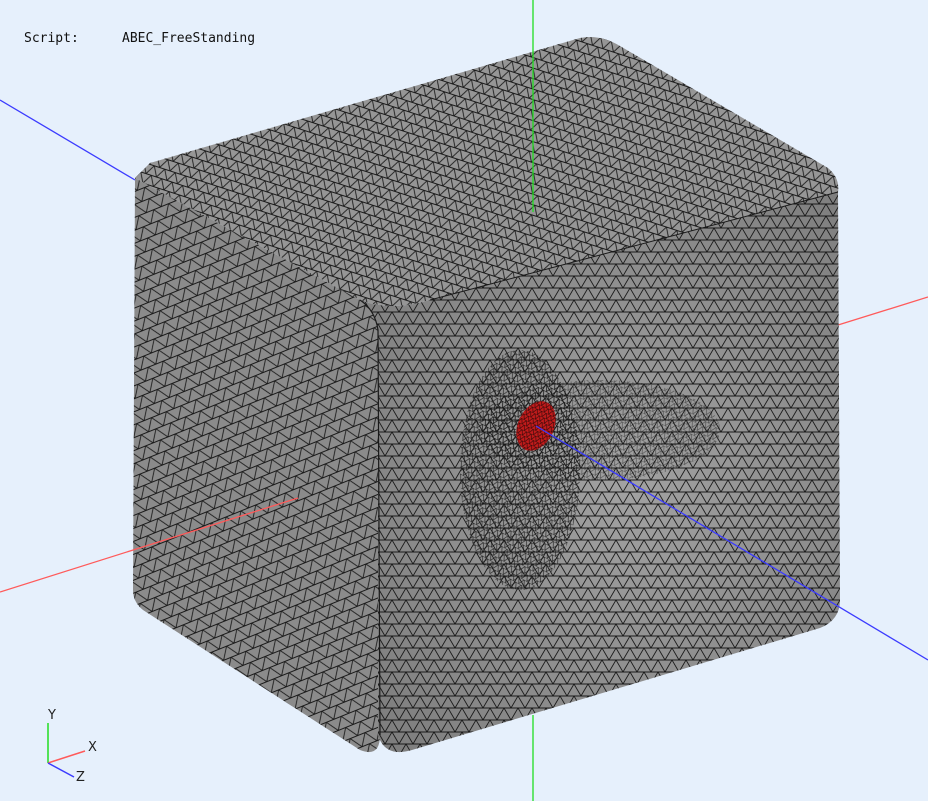 The width and height of the screenshot is (928, 801). What do you see at coordinates (68, 140) in the screenshot?
I see `axis-z-line-back` at bounding box center [68, 140].